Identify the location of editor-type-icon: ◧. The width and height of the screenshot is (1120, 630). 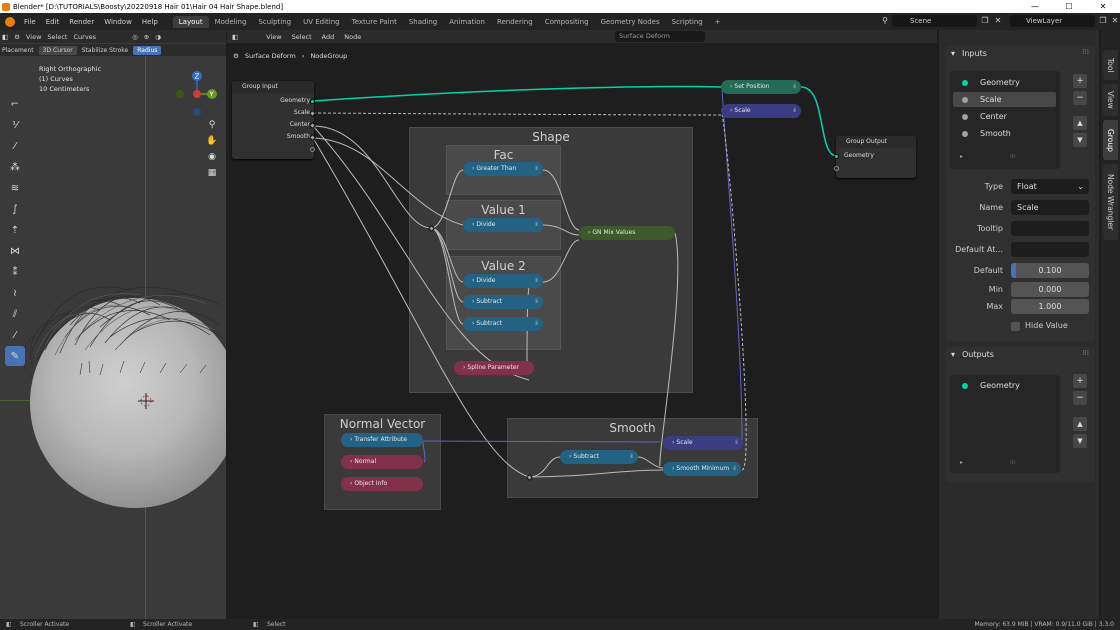
(5, 37).